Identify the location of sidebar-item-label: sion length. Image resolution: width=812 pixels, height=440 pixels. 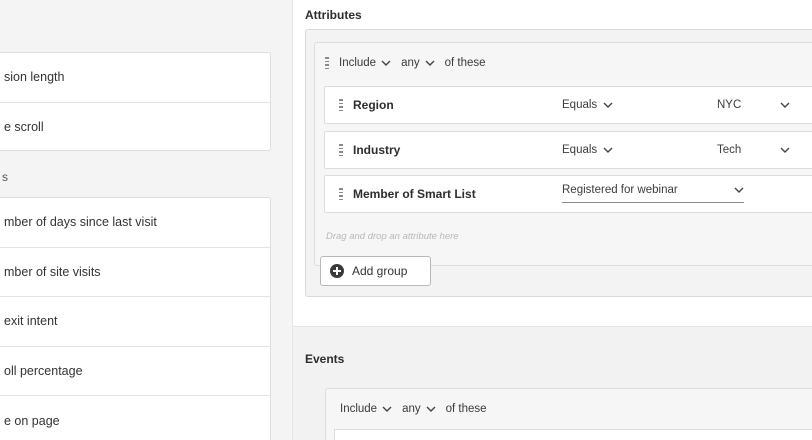
(34, 77).